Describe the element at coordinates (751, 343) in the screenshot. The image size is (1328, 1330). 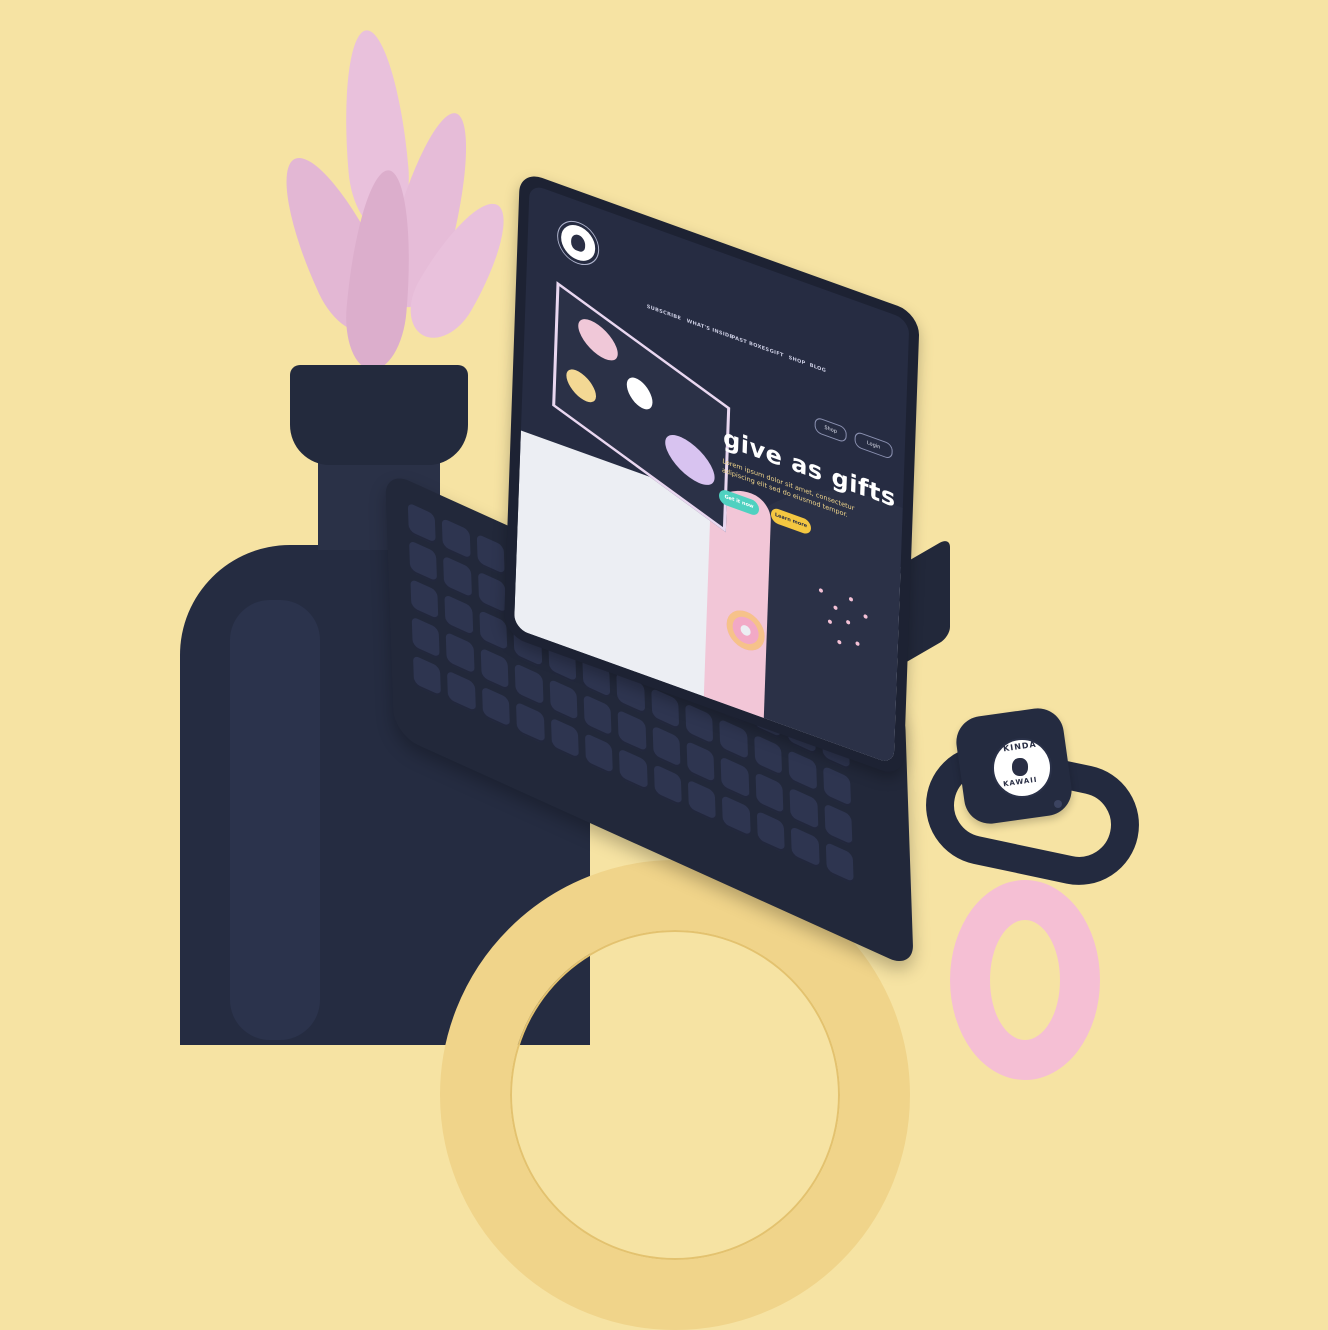
I see `nav-past-boxes: PAST BOXES` at that location.